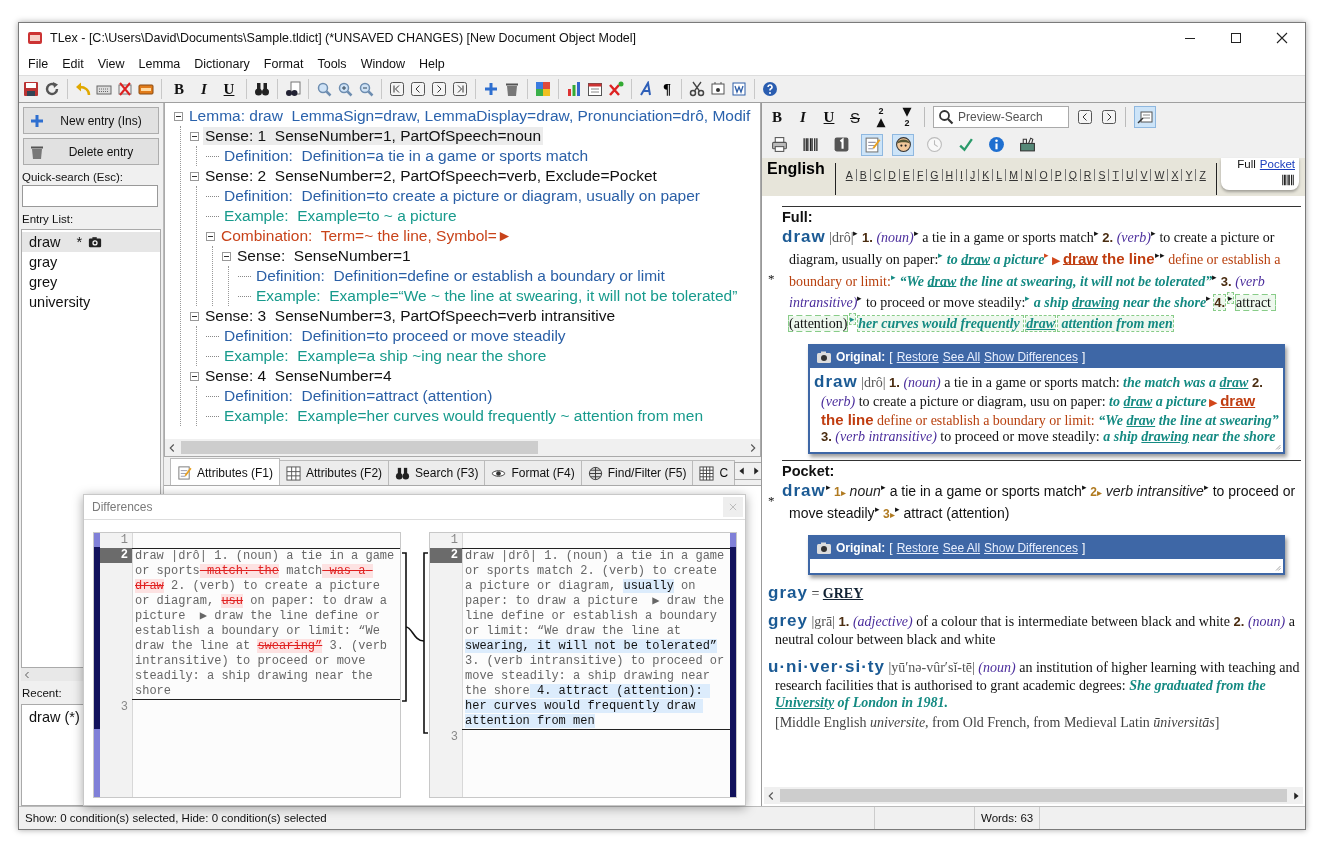  Describe the element at coordinates (1032, 279) in the screenshot. I see `dictionary-entry: draw |drô|$^{▸}$ 1. (noun)$^{▸}$ a tie in a game or sports match$^{▸}$ 2. (verb)$^{▸}$ to create a picture or diagram, usually on paper:$^{▸}$ to draw a picture$^{▸}$ ▶ draw the line$^{▸▸}$ define or establish a boundary or limit:$^{▸}$ “We draw the line at swearing, it will not be tolerated”$^{▸}$ 3. (verb intransitive)$^{▸}$ to proceed or move steadily:$^{▸}$ a ship drawing near the shore$^{▸}$ 4. $^{▸}$ attract (attention) $^{▸}$ her curves would frequently draw attention from men` at that location.